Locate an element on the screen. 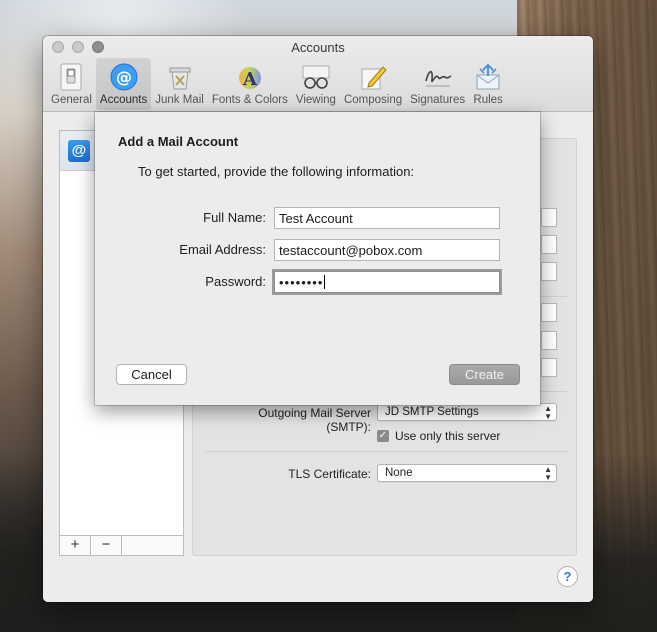 Image resolution: width=657 pixels, height=632 pixels. smtp-server-popup: JD SMTP Settings ▲ ▼ is located at coordinates (467, 412).